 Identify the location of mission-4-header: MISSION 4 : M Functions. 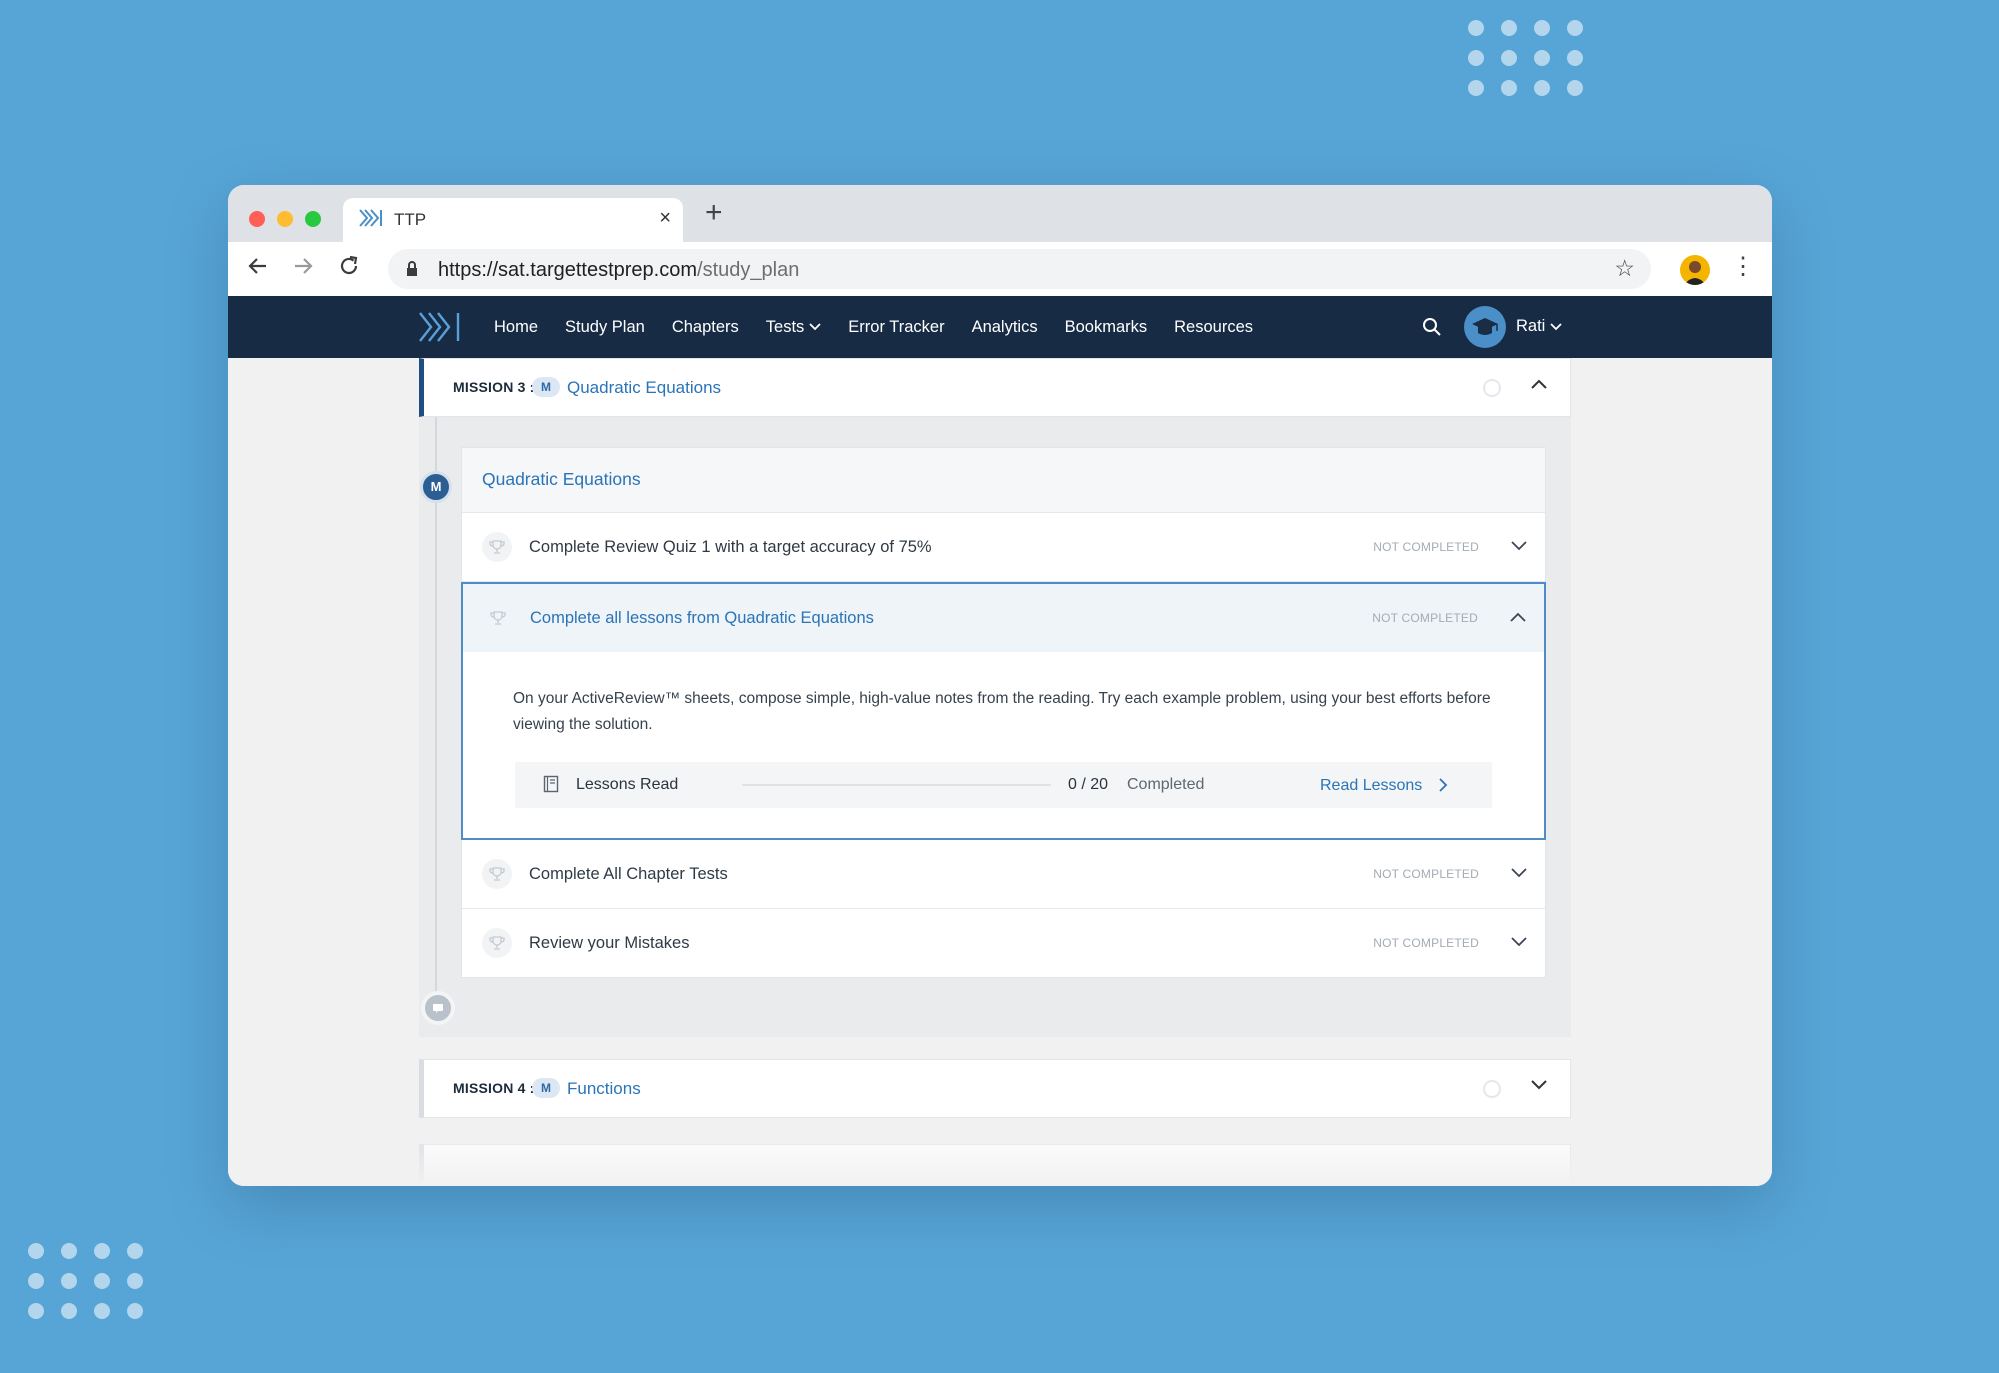
(995, 1088).